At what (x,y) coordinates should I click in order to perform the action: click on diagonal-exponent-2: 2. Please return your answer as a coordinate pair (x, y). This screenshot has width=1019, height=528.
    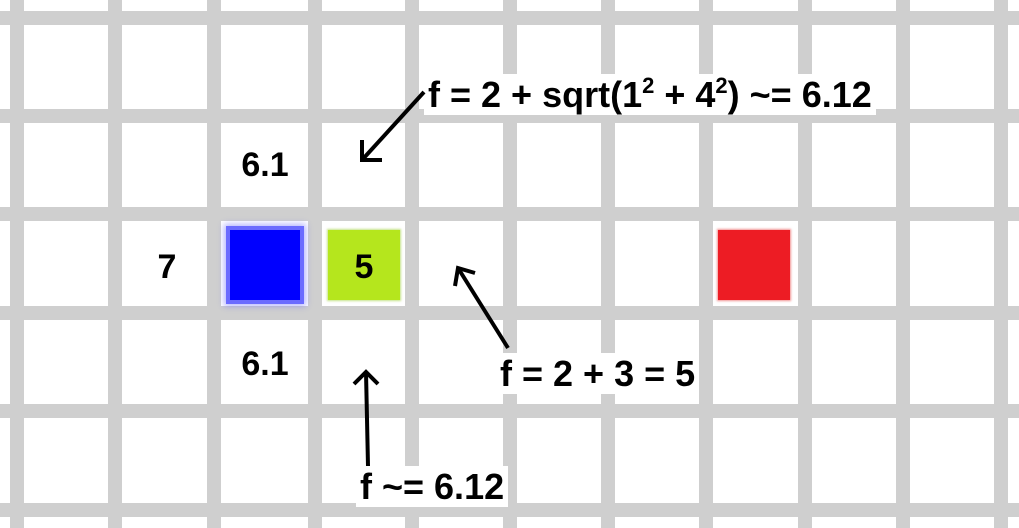
    Looking at the image, I should click on (721, 85).